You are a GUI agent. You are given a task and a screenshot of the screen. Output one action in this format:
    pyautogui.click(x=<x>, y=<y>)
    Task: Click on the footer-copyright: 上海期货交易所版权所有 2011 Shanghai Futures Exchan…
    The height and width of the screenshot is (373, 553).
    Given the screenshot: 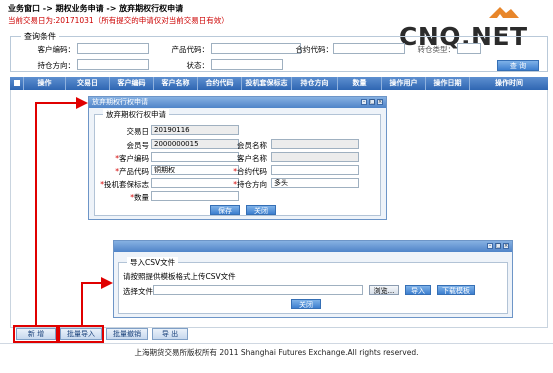 What is the action you would take?
    pyautogui.click(x=276, y=352)
    